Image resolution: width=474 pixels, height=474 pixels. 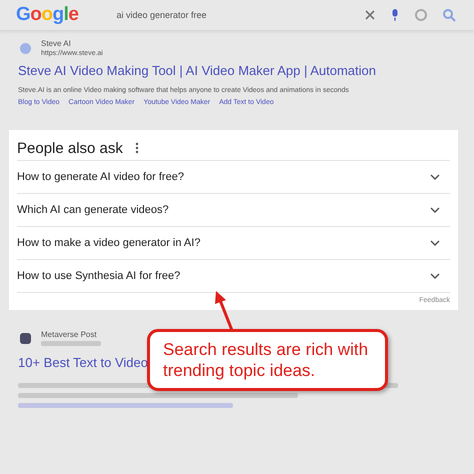 I want to click on site-name: Steve AI, so click(x=56, y=43).